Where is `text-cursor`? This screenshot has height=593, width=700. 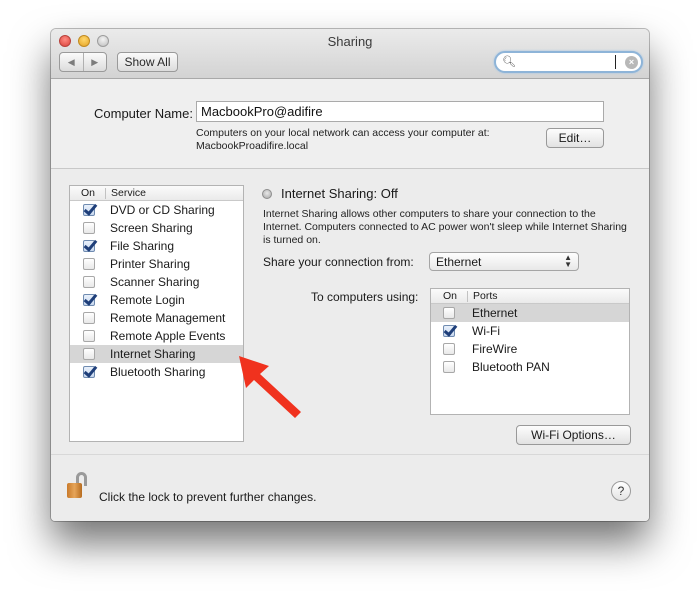 text-cursor is located at coordinates (615, 62).